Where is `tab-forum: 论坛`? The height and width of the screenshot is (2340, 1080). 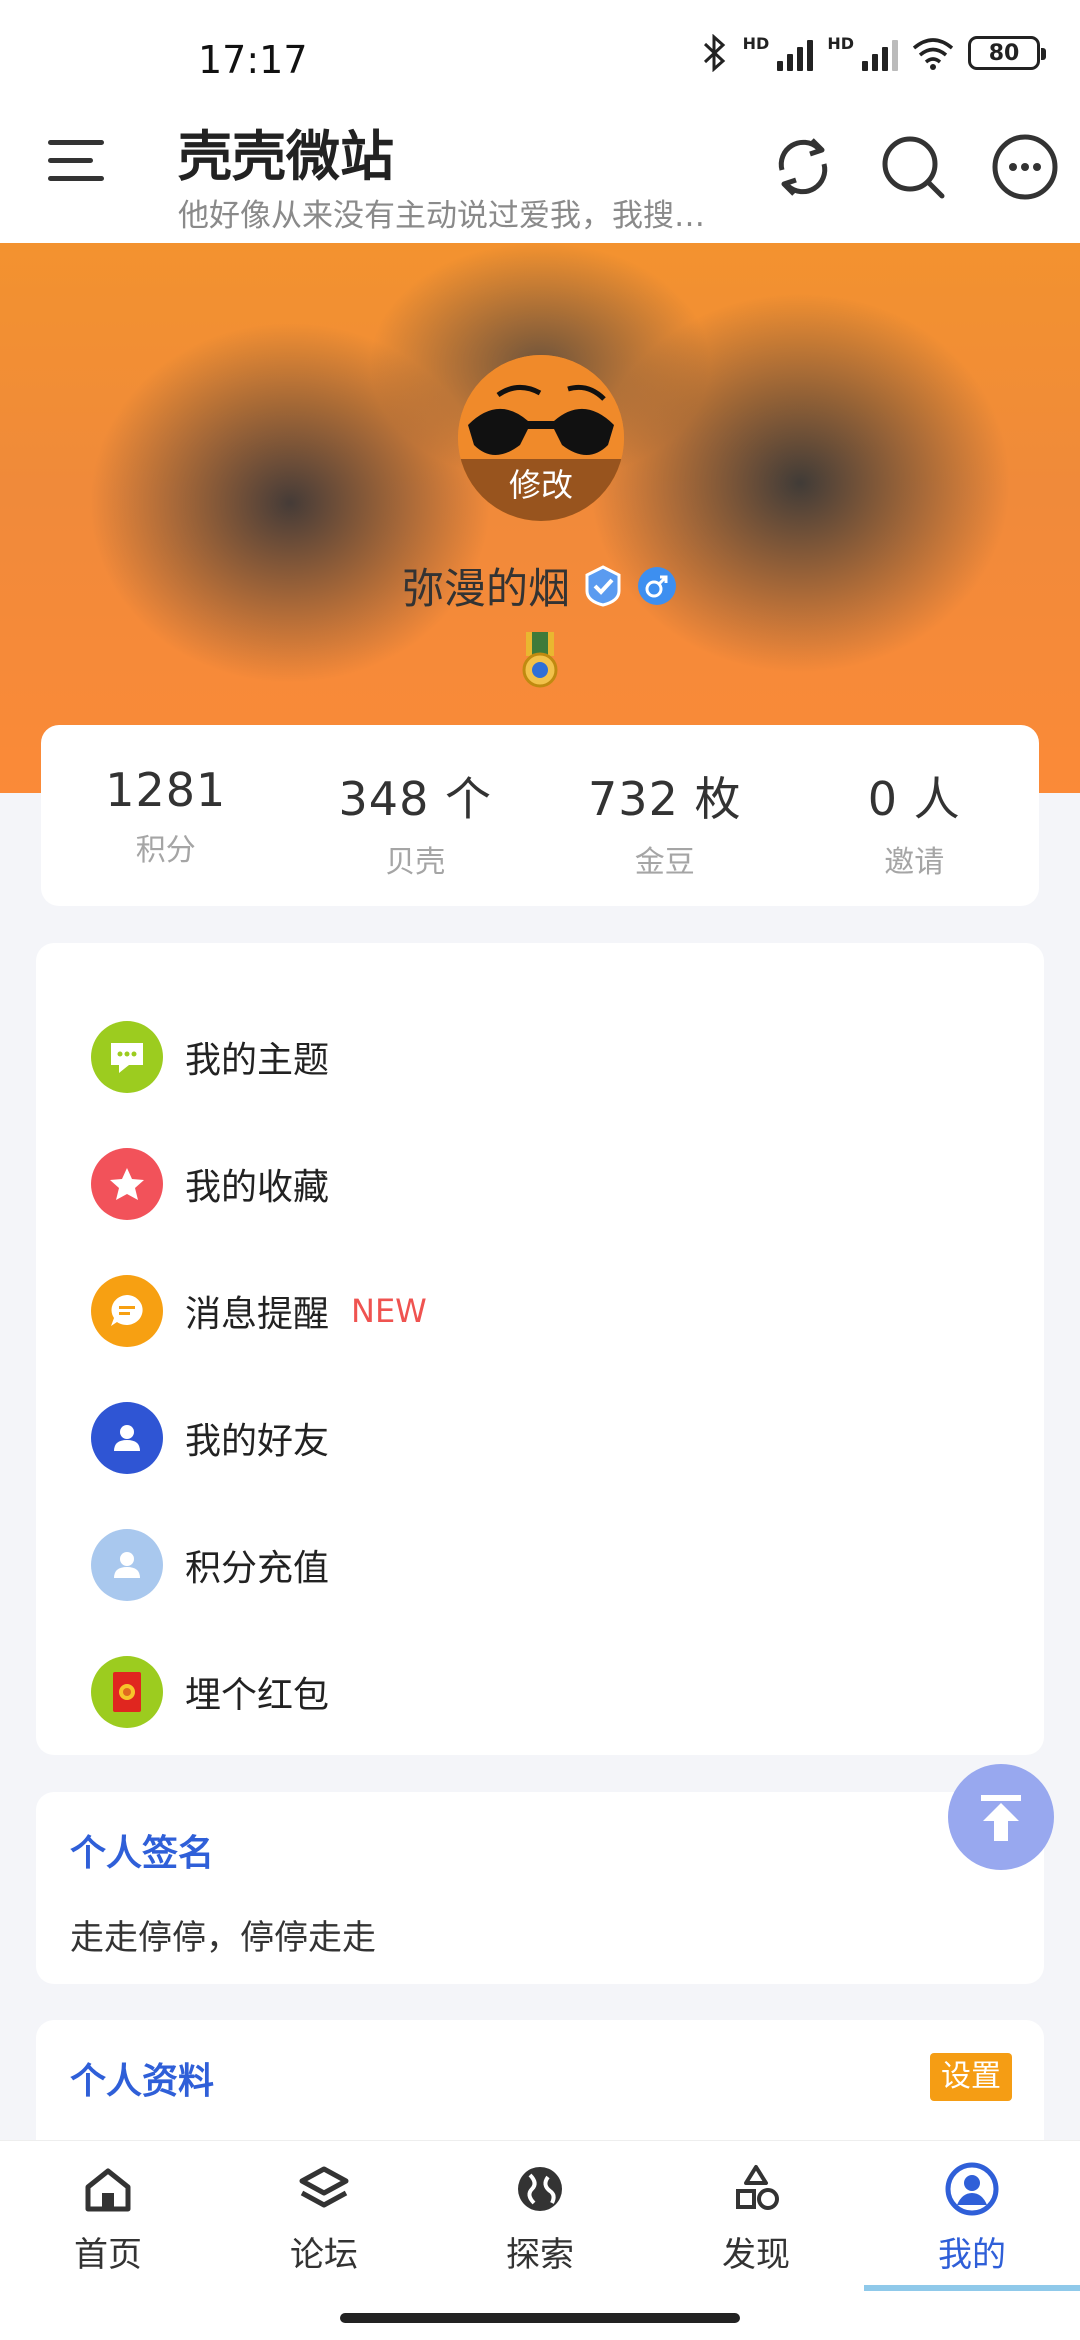
tab-forum: 论坛 is located at coordinates (324, 2240).